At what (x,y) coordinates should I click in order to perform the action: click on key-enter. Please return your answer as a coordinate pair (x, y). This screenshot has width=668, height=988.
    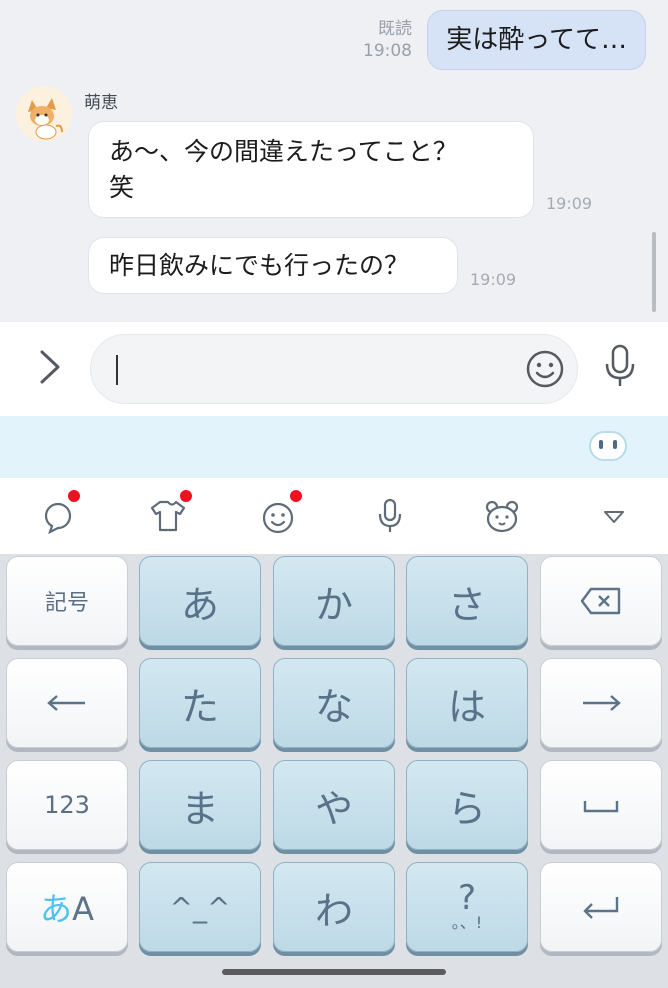
    Looking at the image, I should click on (601, 907).